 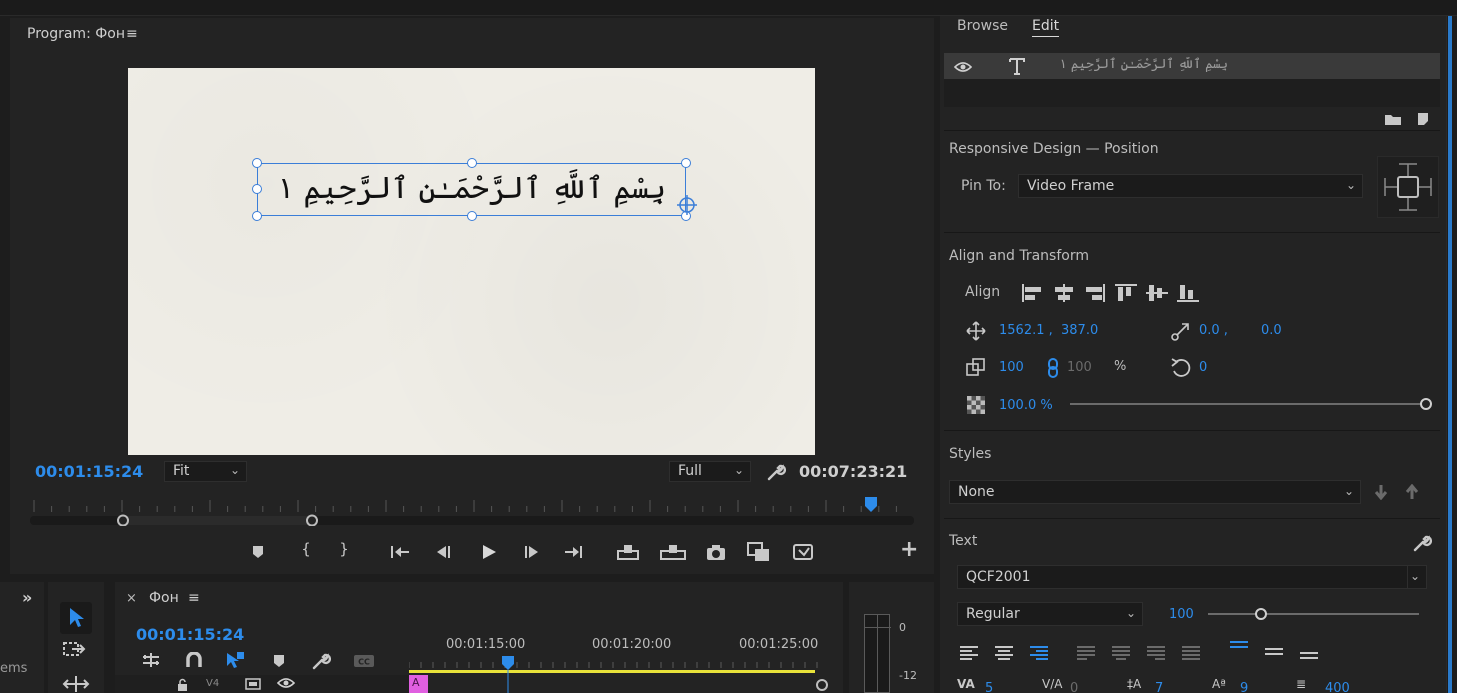 What do you see at coordinates (190, 634) in the screenshot?
I see `timeline-timecode: 00:01:15:24` at bounding box center [190, 634].